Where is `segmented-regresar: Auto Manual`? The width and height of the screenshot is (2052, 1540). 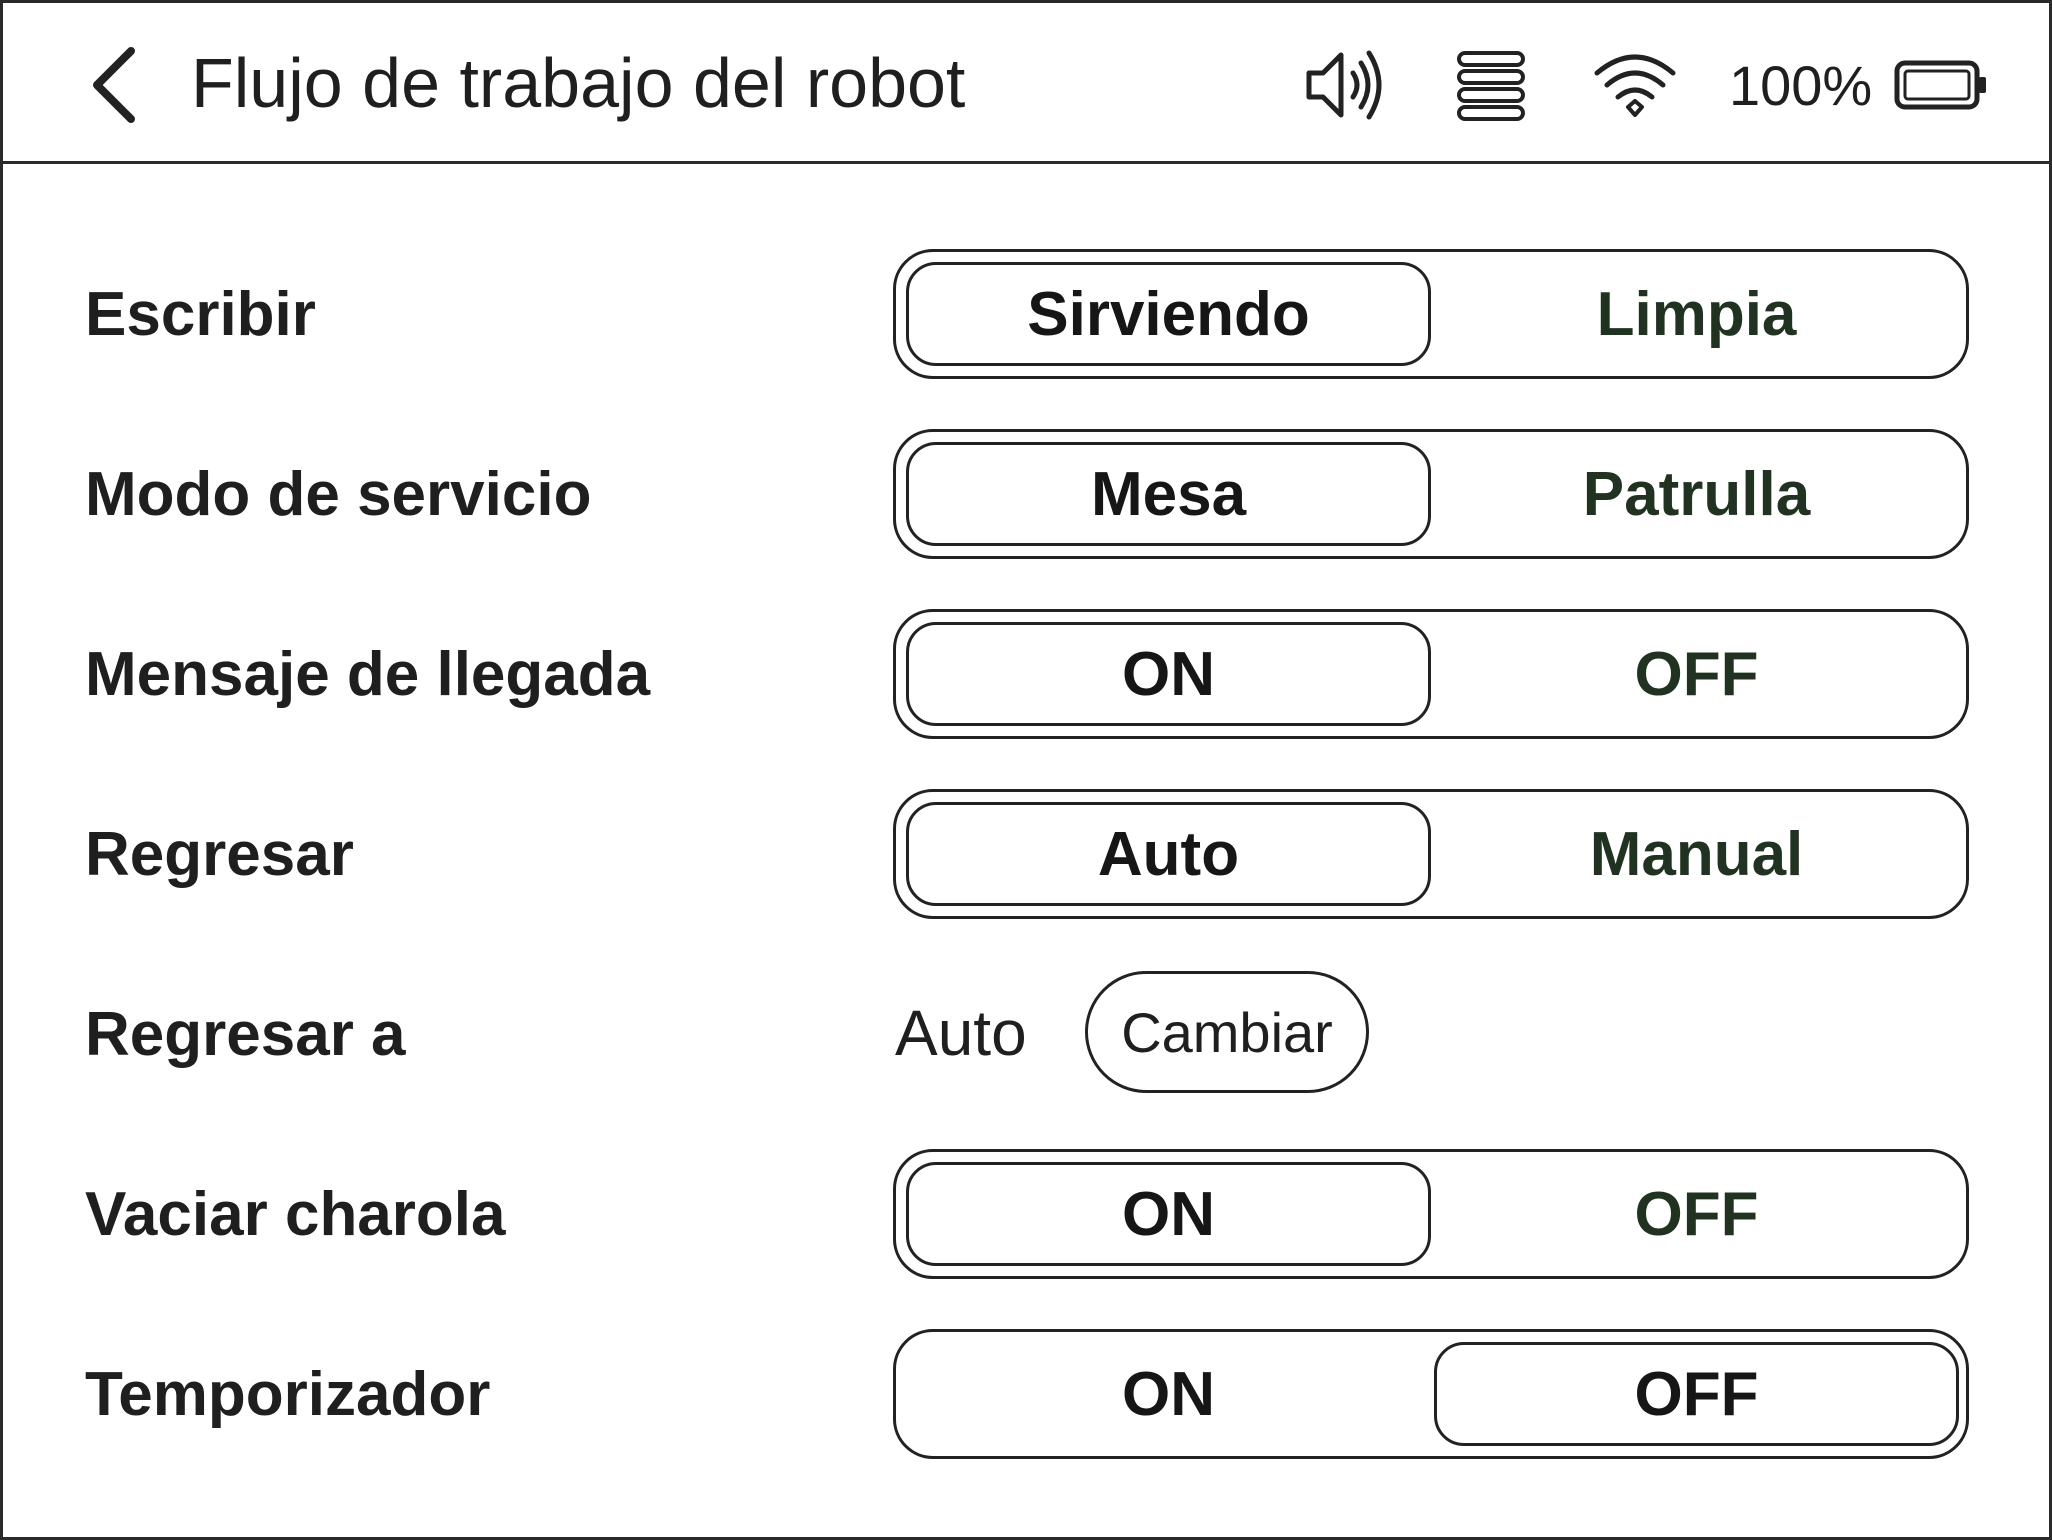
segmented-regresar: Auto Manual is located at coordinates (1431, 854).